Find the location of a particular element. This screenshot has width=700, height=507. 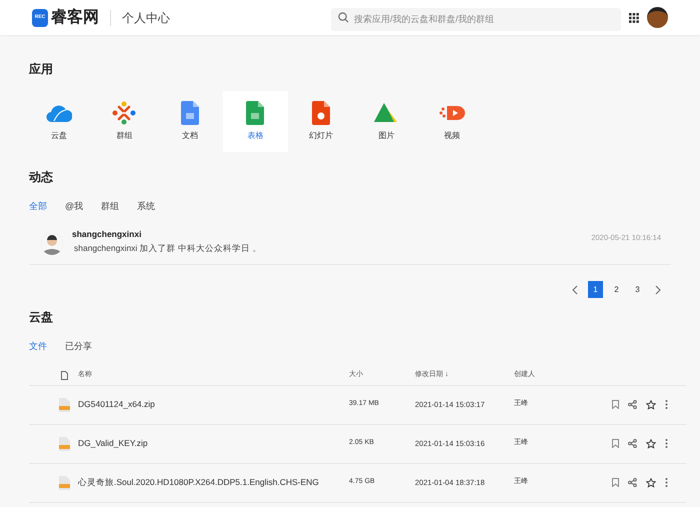

people-icon is located at coordinates (124, 113).